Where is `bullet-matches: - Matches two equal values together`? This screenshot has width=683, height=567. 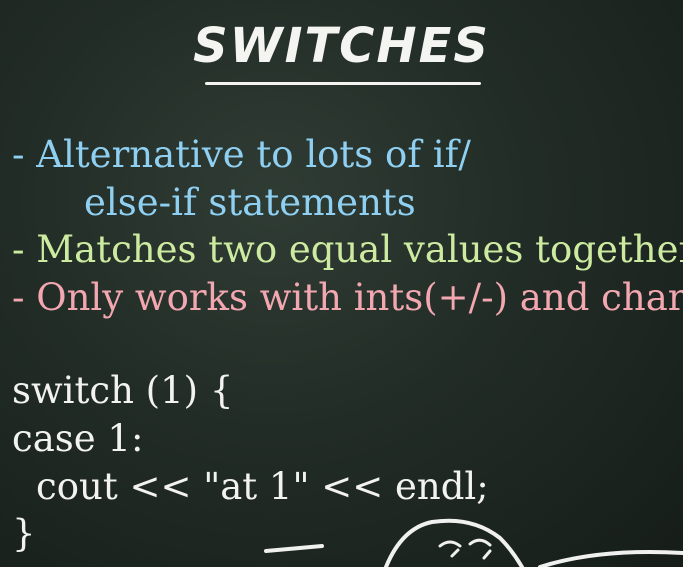 bullet-matches: - Matches two equal values together is located at coordinates (347, 249).